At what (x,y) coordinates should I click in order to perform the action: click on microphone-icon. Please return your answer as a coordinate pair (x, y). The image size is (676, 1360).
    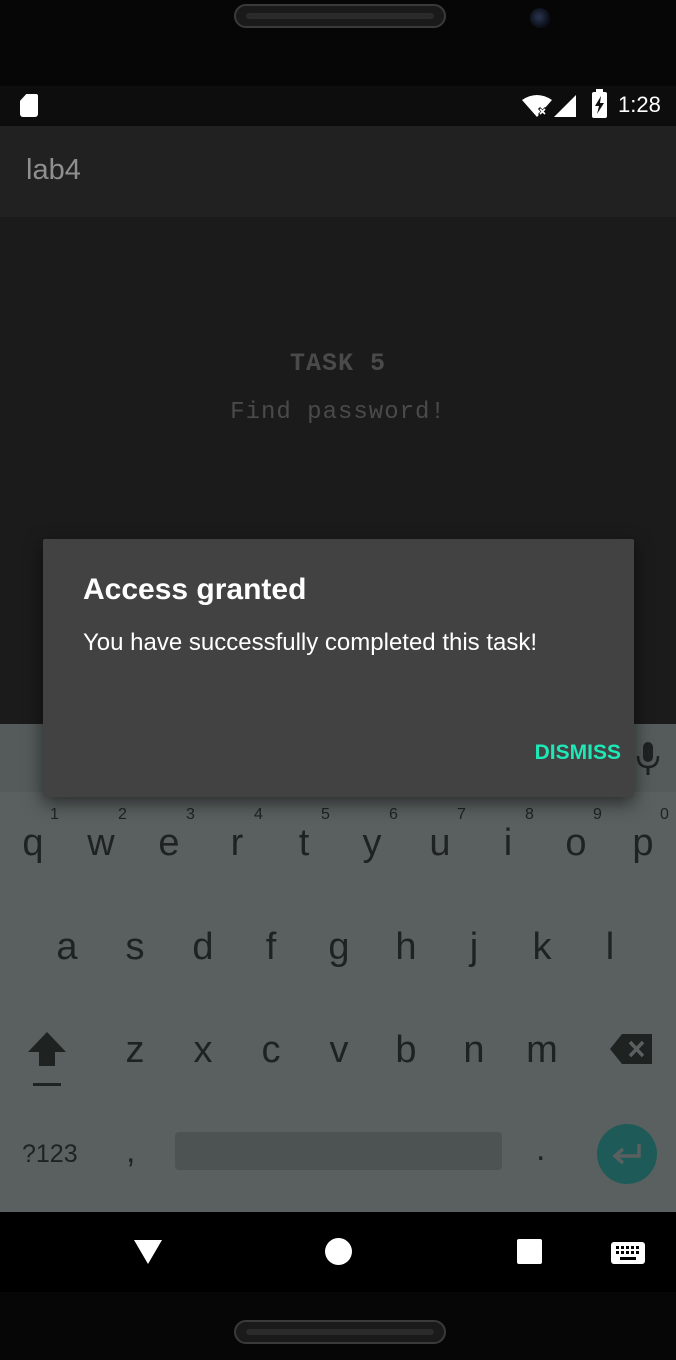
    Looking at the image, I should click on (648, 759).